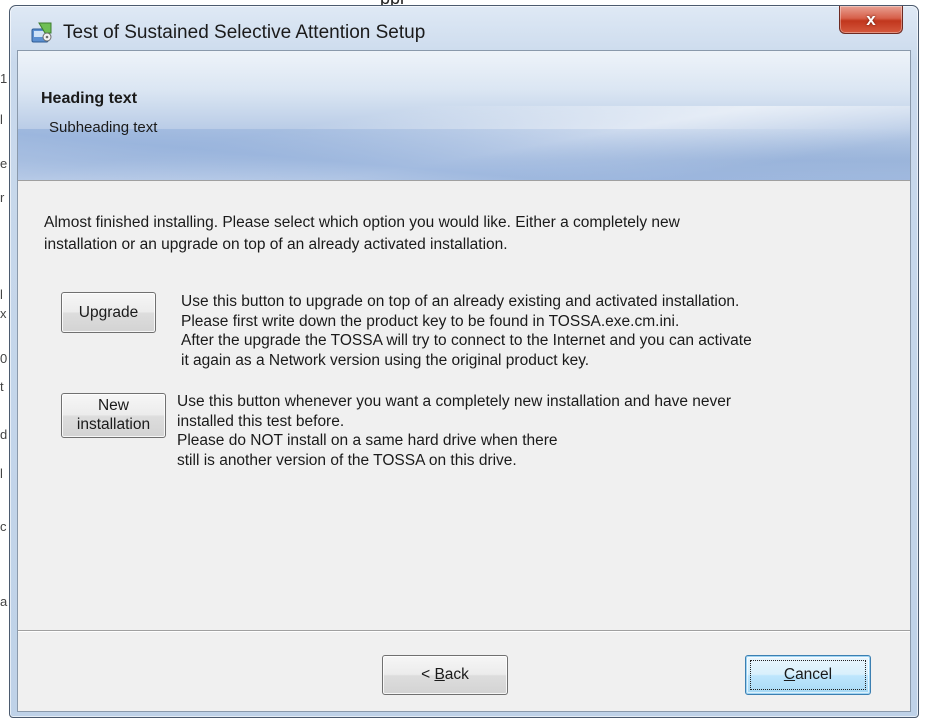  I want to click on upgrade-button: Upgrade, so click(108, 312).